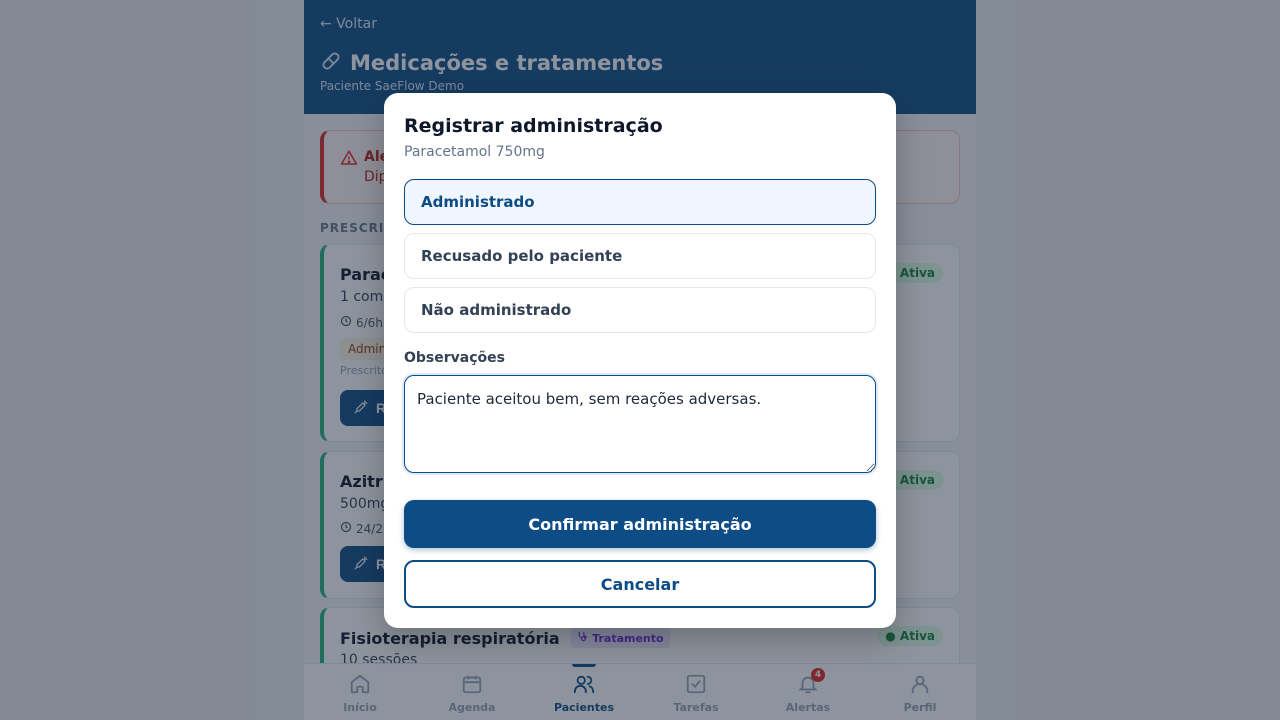 This screenshot has width=1280, height=720. What do you see at coordinates (640, 202) in the screenshot?
I see `option-administrado: Administrado` at bounding box center [640, 202].